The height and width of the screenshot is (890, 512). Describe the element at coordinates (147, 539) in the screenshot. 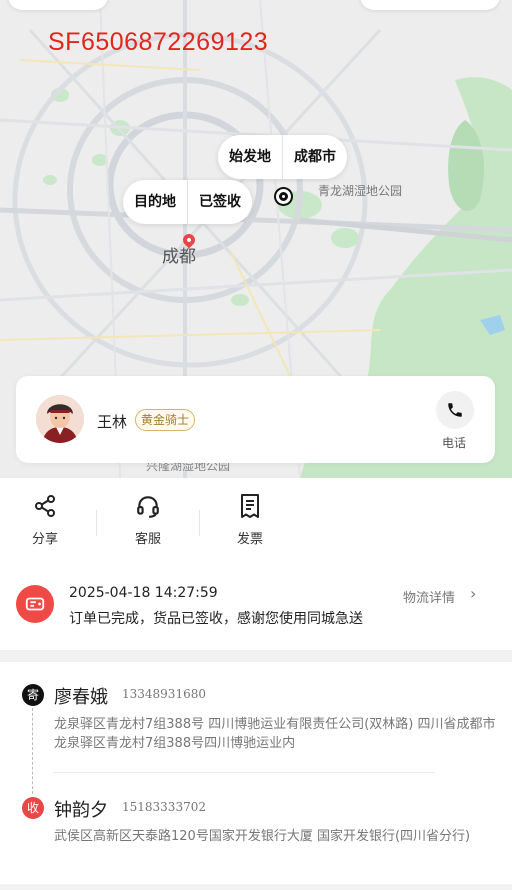

I see `customer-service-label: 客服` at that location.